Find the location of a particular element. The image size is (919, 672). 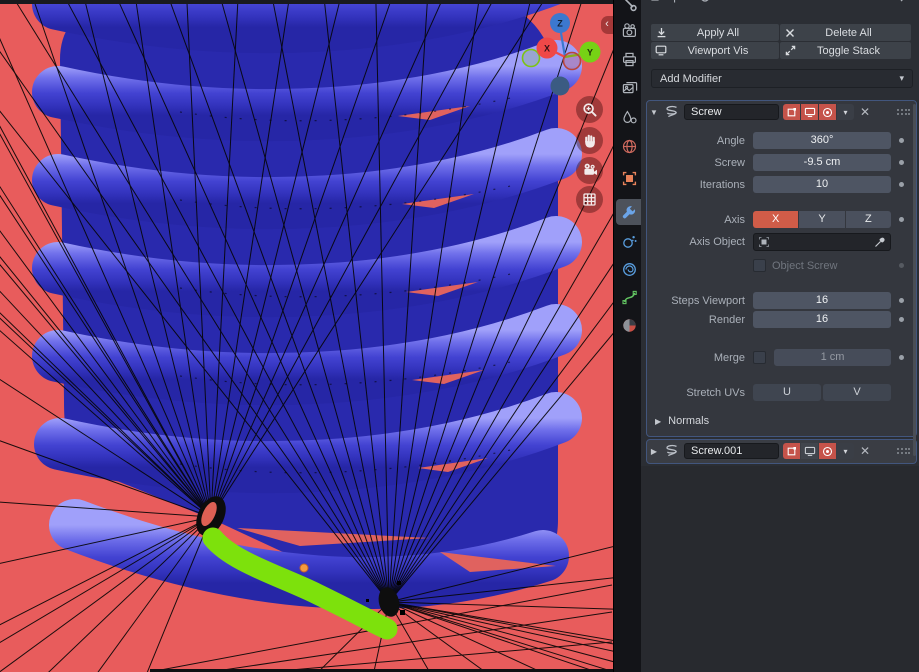

grid-icon is located at coordinates (589, 199).